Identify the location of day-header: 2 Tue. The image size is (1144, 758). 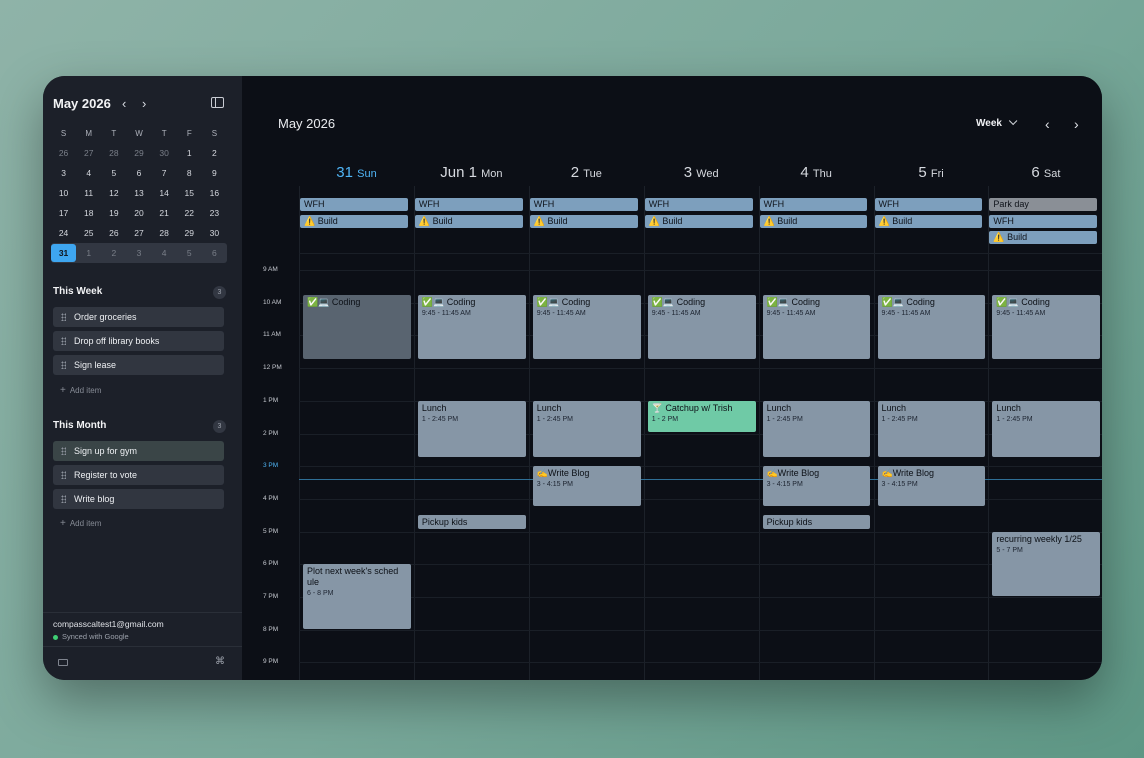
(586, 173).